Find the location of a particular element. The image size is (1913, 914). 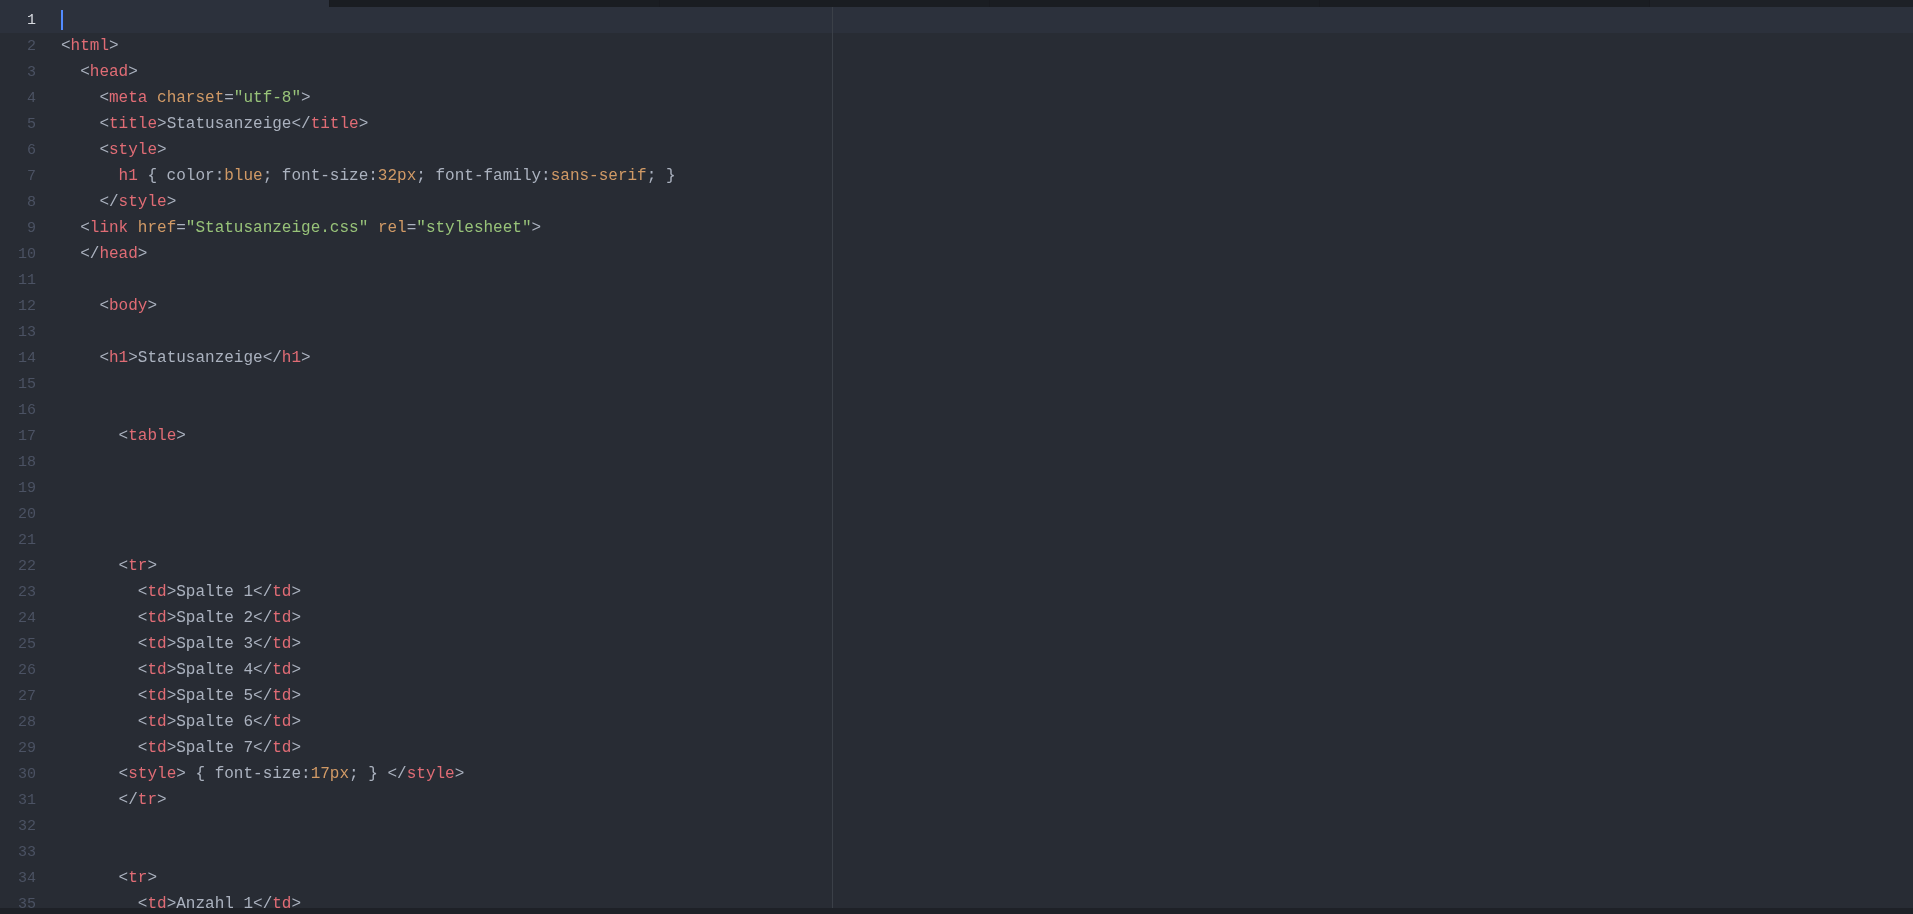

code-line: <title>Statusanzeige</title> is located at coordinates (233, 124).